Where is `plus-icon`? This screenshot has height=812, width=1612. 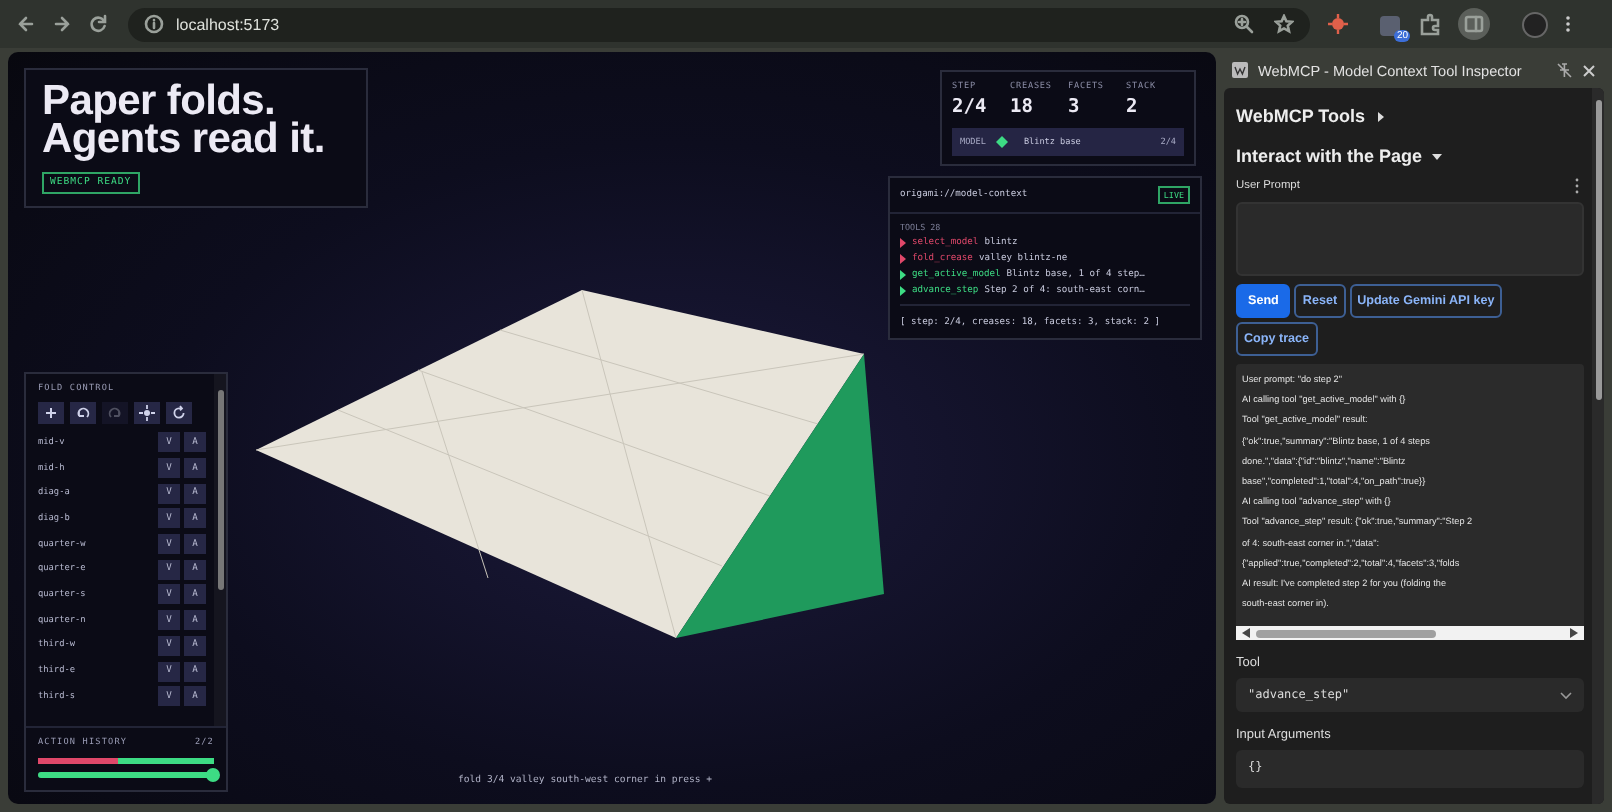
plus-icon is located at coordinates (51, 413).